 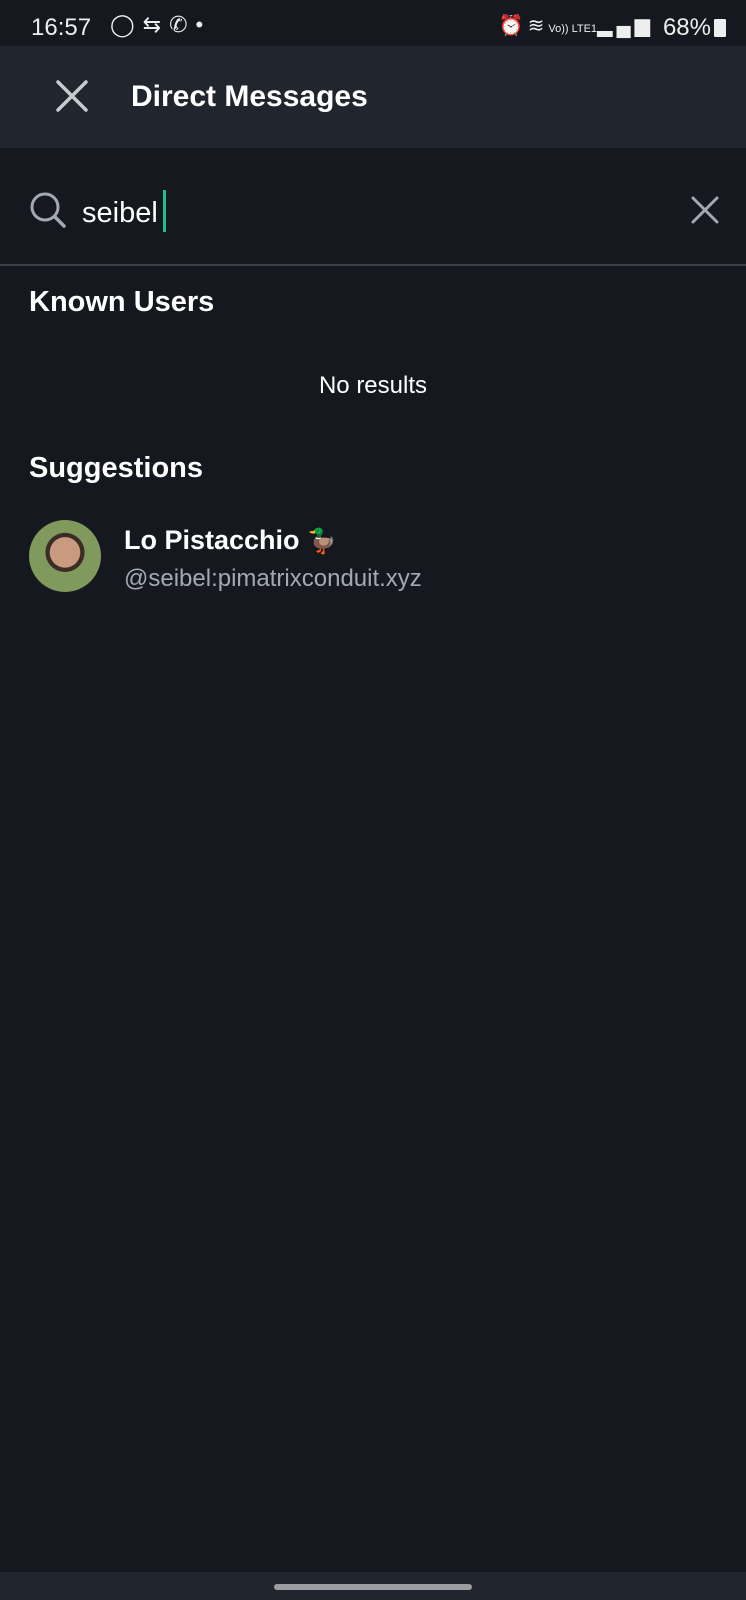 What do you see at coordinates (538, 26) in the screenshot?
I see `wifi-icon: ≋` at bounding box center [538, 26].